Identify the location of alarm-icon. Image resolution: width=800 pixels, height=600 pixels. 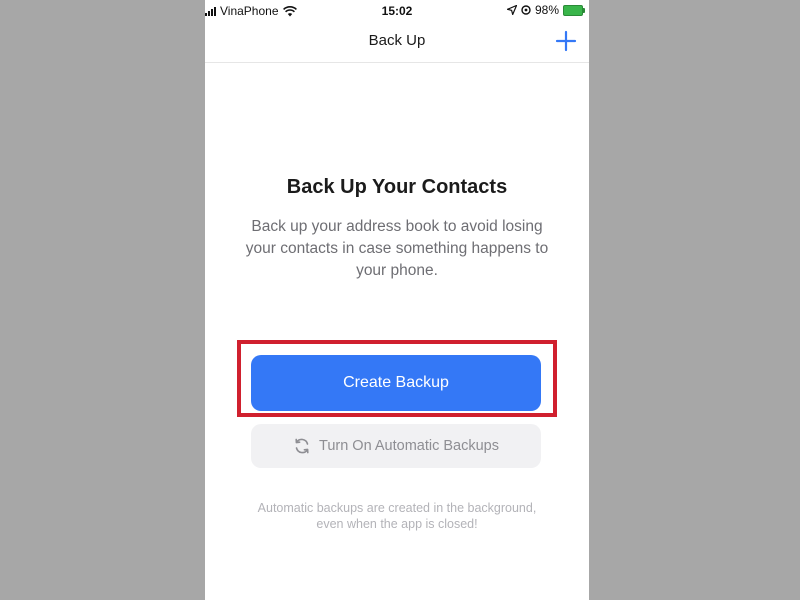
(526, 10).